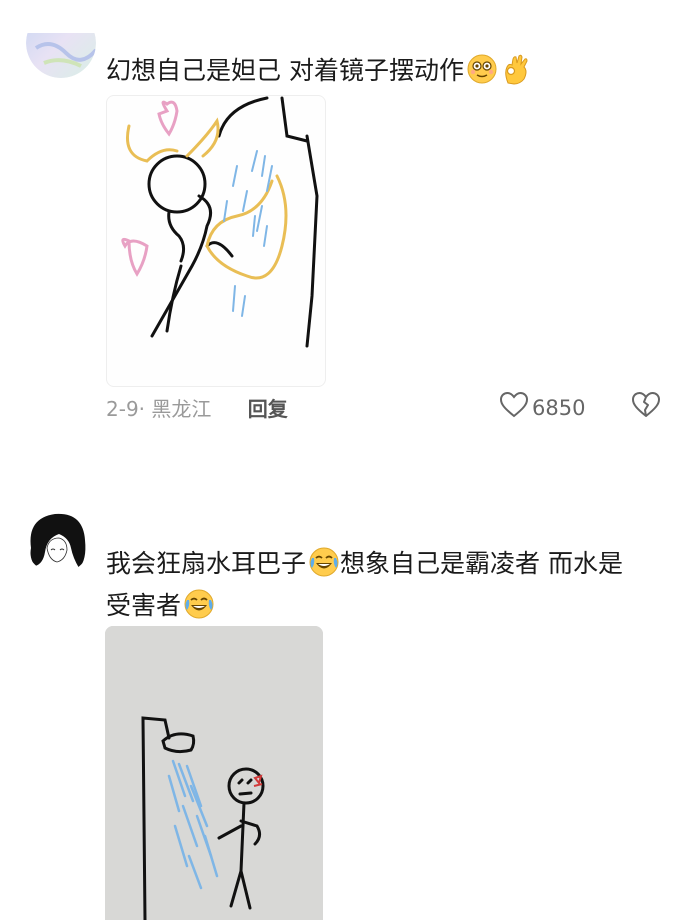 The height and width of the screenshot is (920, 690). I want to click on broken-heart-icon, so click(646, 407).